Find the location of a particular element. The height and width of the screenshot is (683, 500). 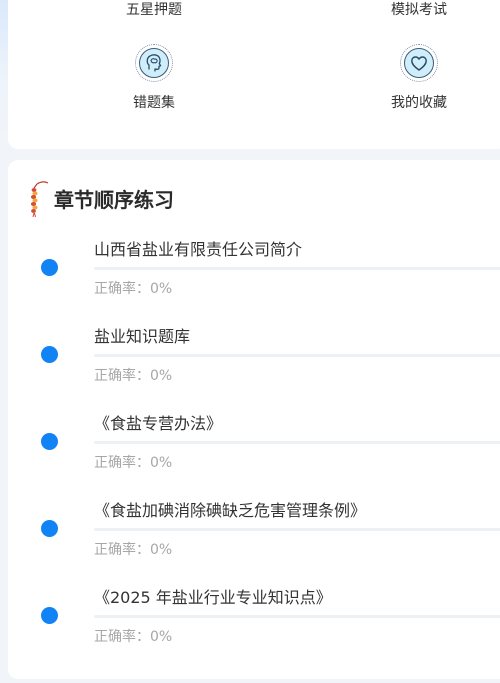

head-brain-icon is located at coordinates (154, 63).